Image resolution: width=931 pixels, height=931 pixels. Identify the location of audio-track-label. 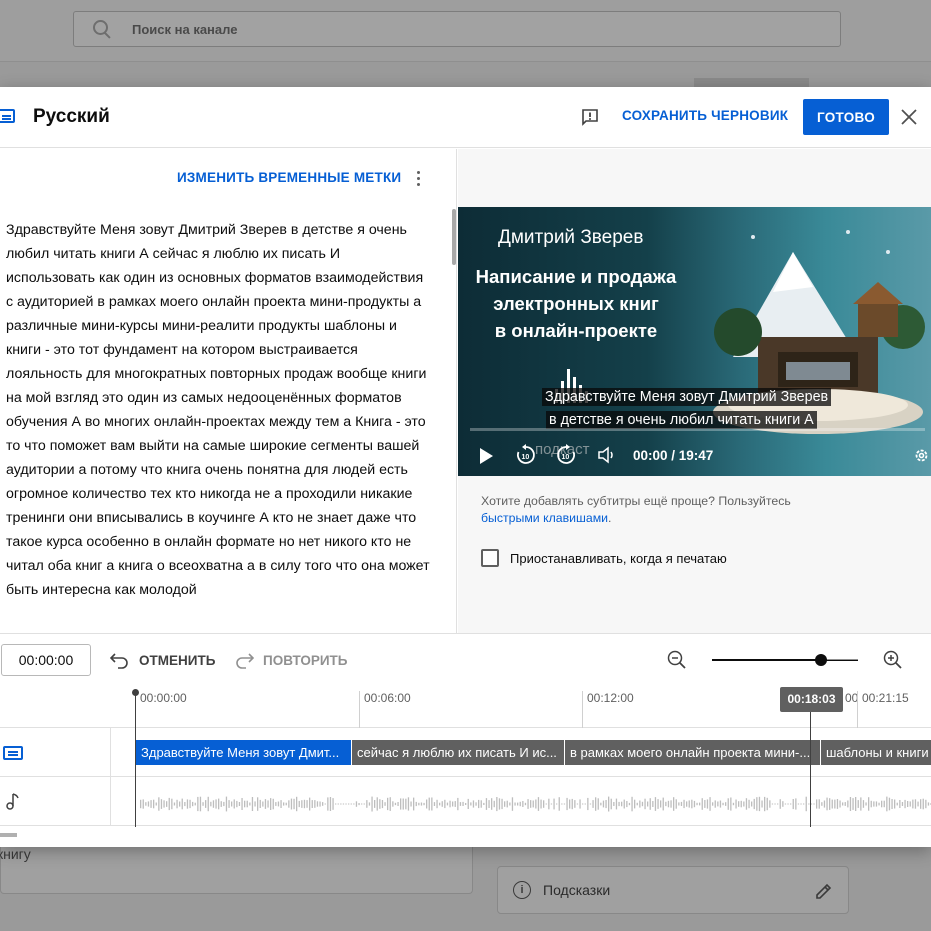
(55, 801).